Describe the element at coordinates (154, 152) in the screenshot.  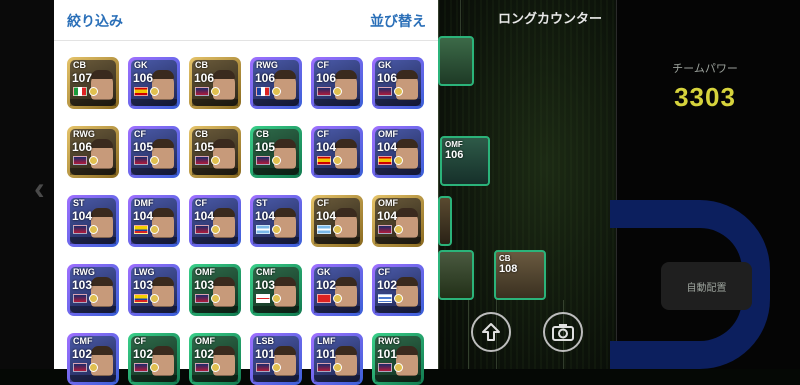
I see `player-card: CF 105` at that location.